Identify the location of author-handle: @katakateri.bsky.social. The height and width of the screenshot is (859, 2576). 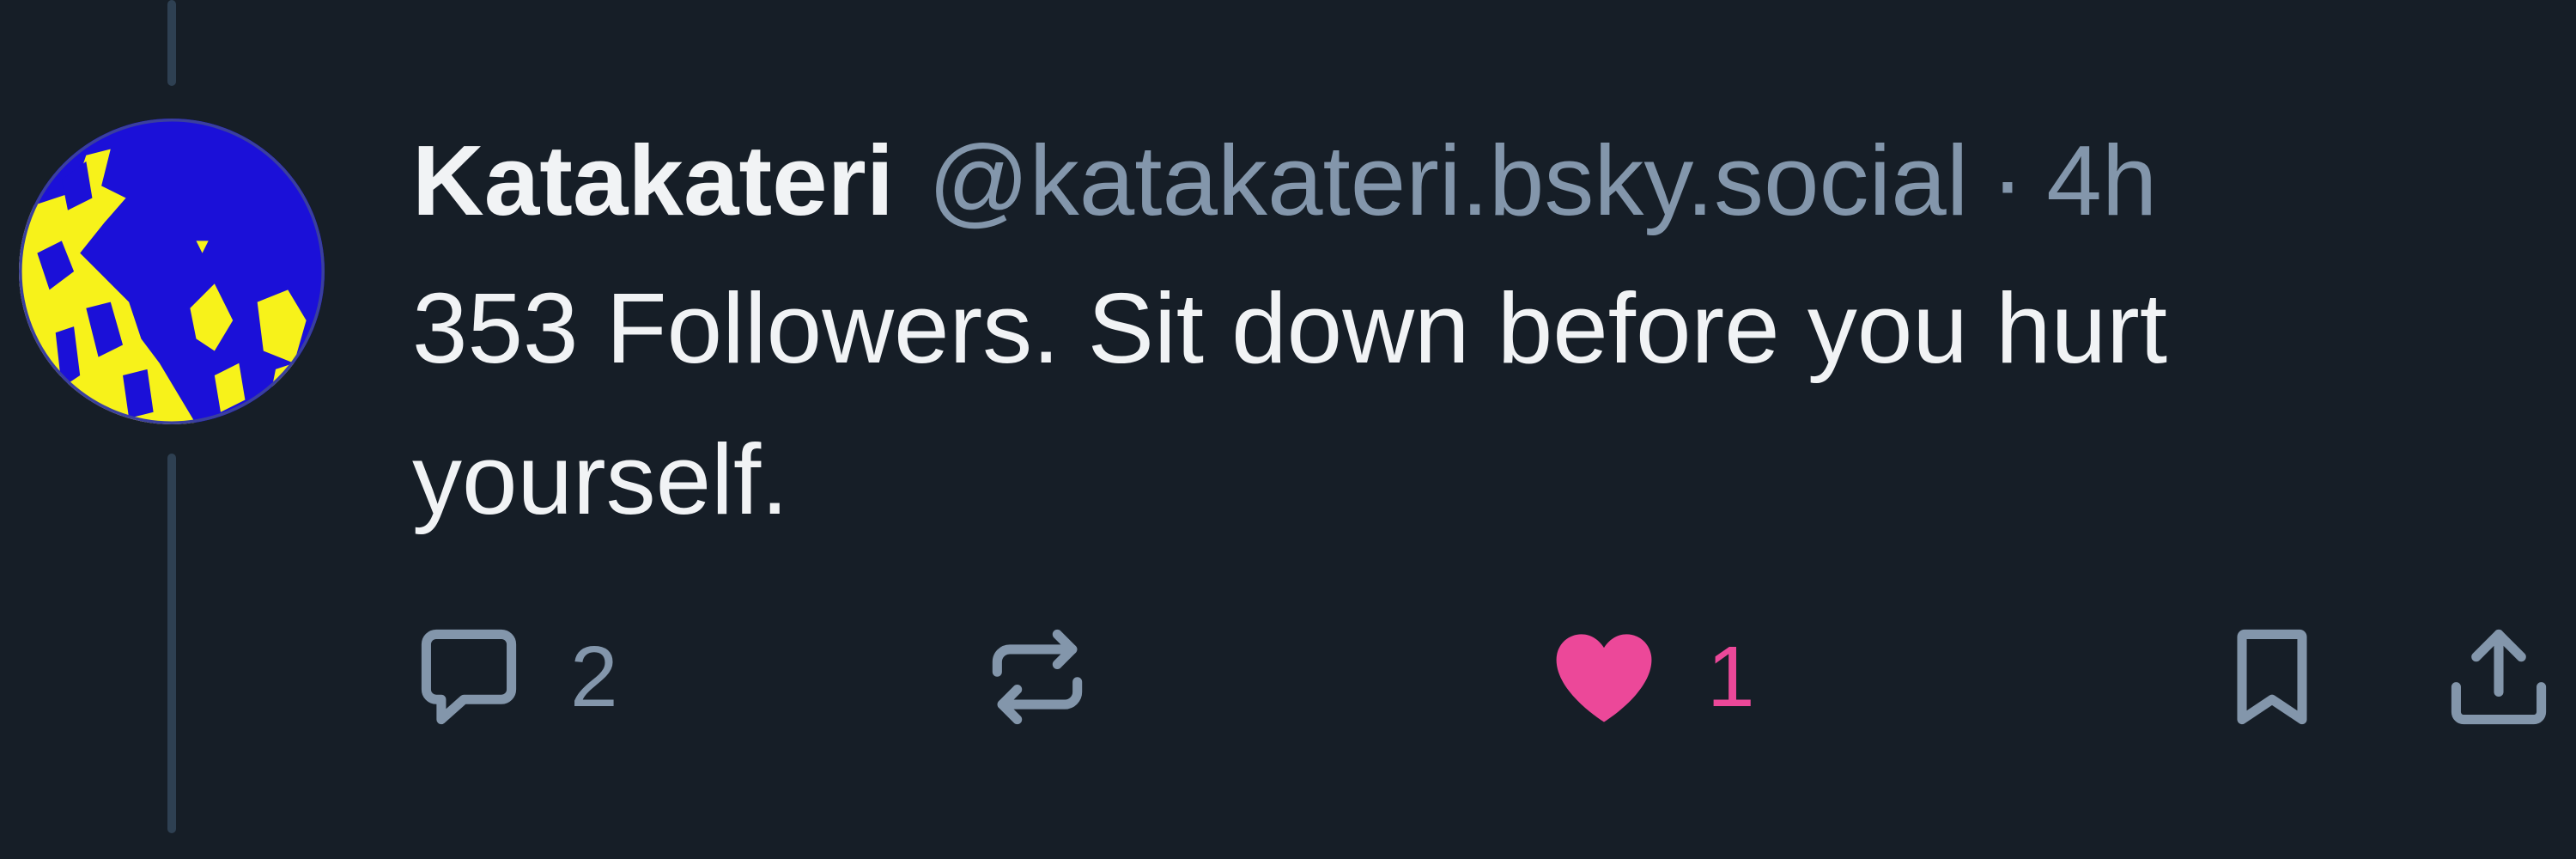
(1448, 181).